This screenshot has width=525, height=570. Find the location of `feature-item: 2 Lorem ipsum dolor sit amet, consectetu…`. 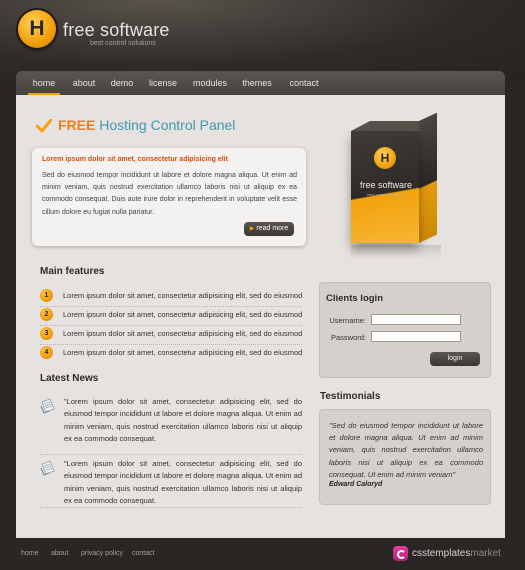

feature-item: 2 Lorem ipsum dolor sit amet, consectetu… is located at coordinates (175, 315).